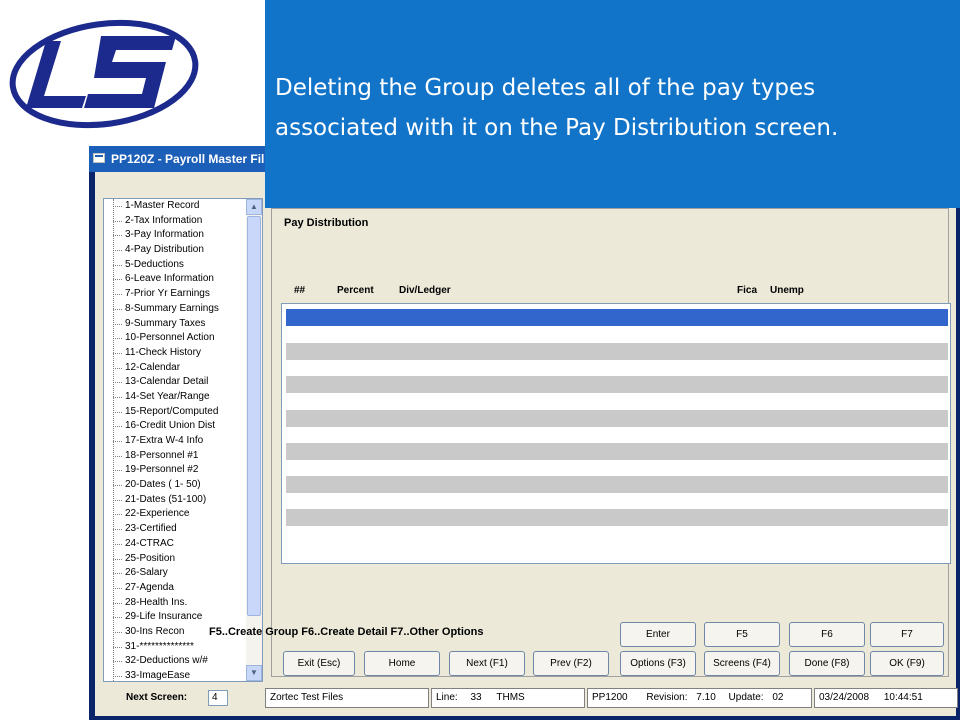 Image resolution: width=960 pixels, height=720 pixels. Describe the element at coordinates (476, 697) in the screenshot. I see `line-value: 33` at that location.